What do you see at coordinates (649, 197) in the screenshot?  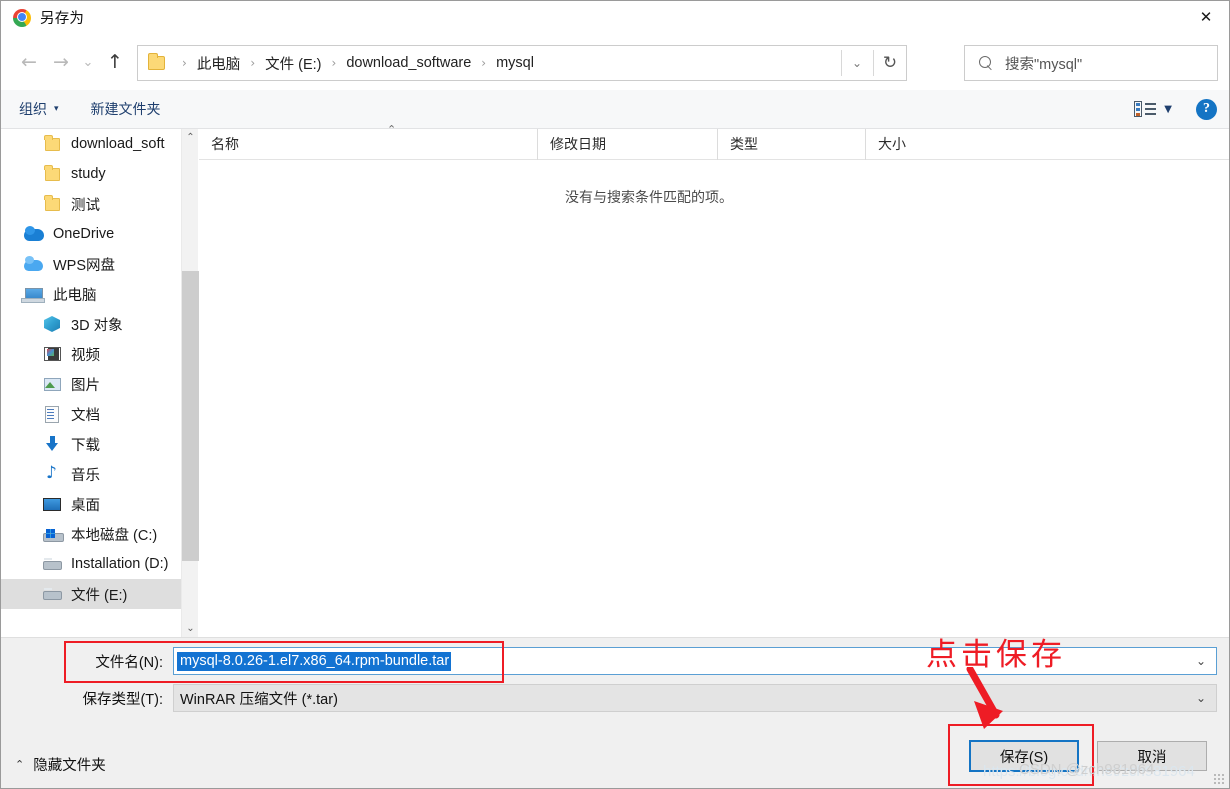 I see `empty-list-message: 没有与搜索条件匹配的项。` at bounding box center [649, 197].